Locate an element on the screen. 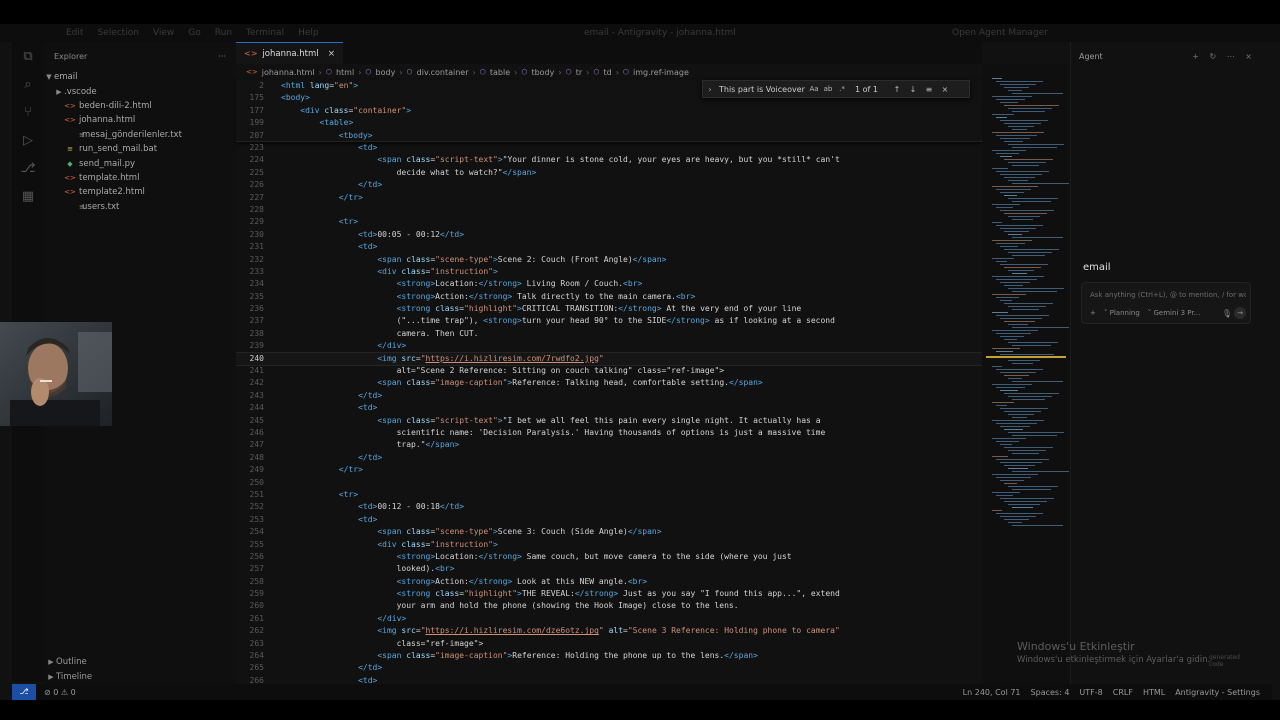 This screenshot has height=720, width=1280. menu-item-edit: Edit is located at coordinates (74, 33).